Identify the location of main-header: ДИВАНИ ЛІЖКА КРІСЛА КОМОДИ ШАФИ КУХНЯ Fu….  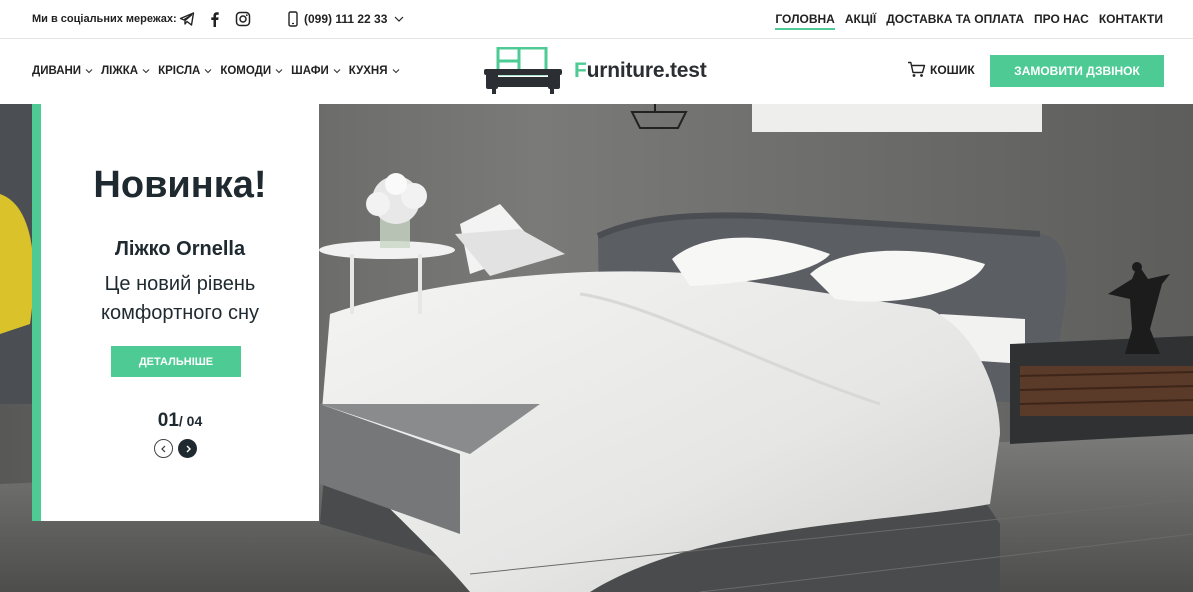
(596, 71).